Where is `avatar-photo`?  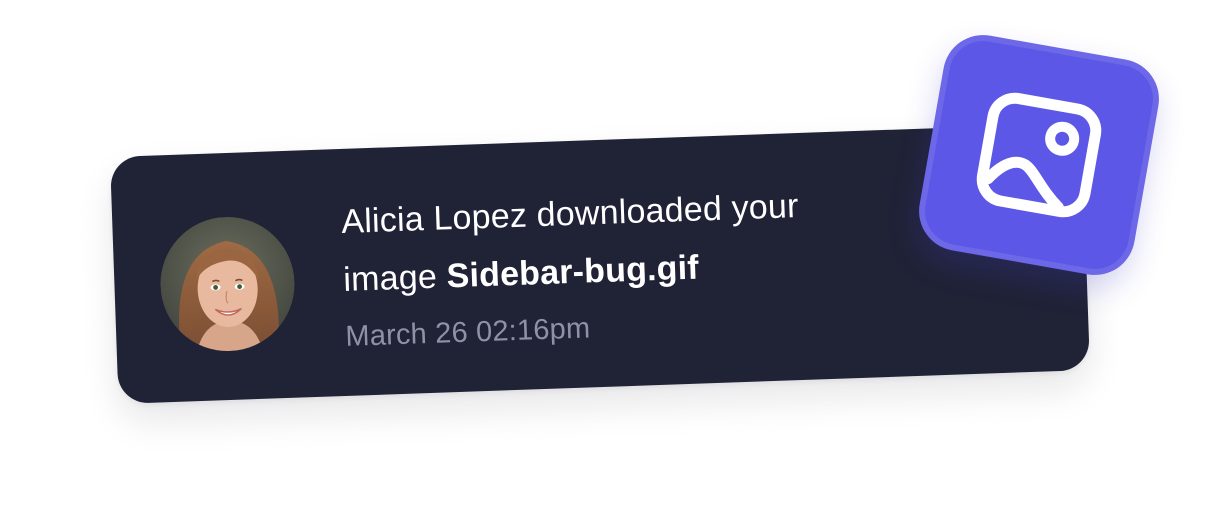
avatar-photo is located at coordinates (227, 284).